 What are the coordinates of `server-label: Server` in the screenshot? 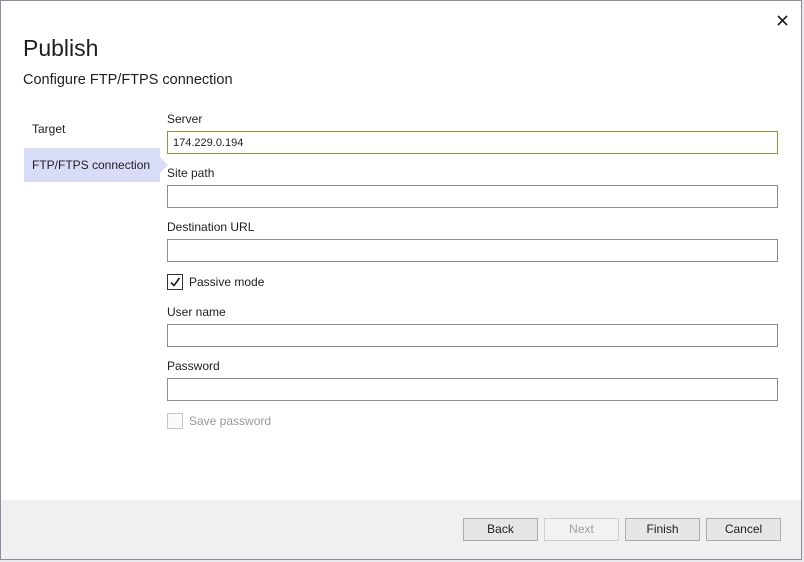 It's located at (185, 119).